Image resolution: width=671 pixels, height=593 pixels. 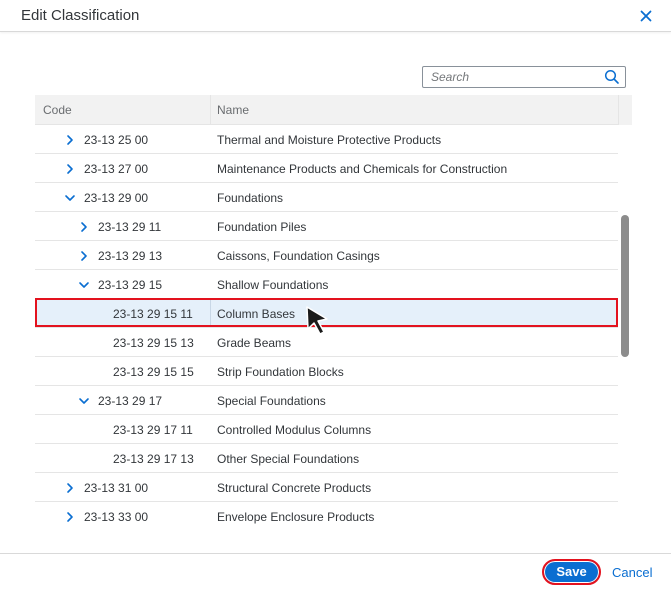 I want to click on name-cell: Shallow Foundations, so click(x=273, y=285).